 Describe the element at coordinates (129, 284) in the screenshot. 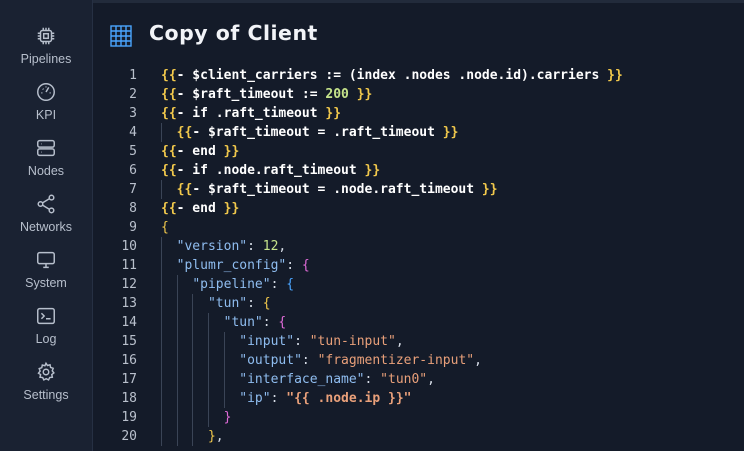

I see `line-number: 12` at that location.